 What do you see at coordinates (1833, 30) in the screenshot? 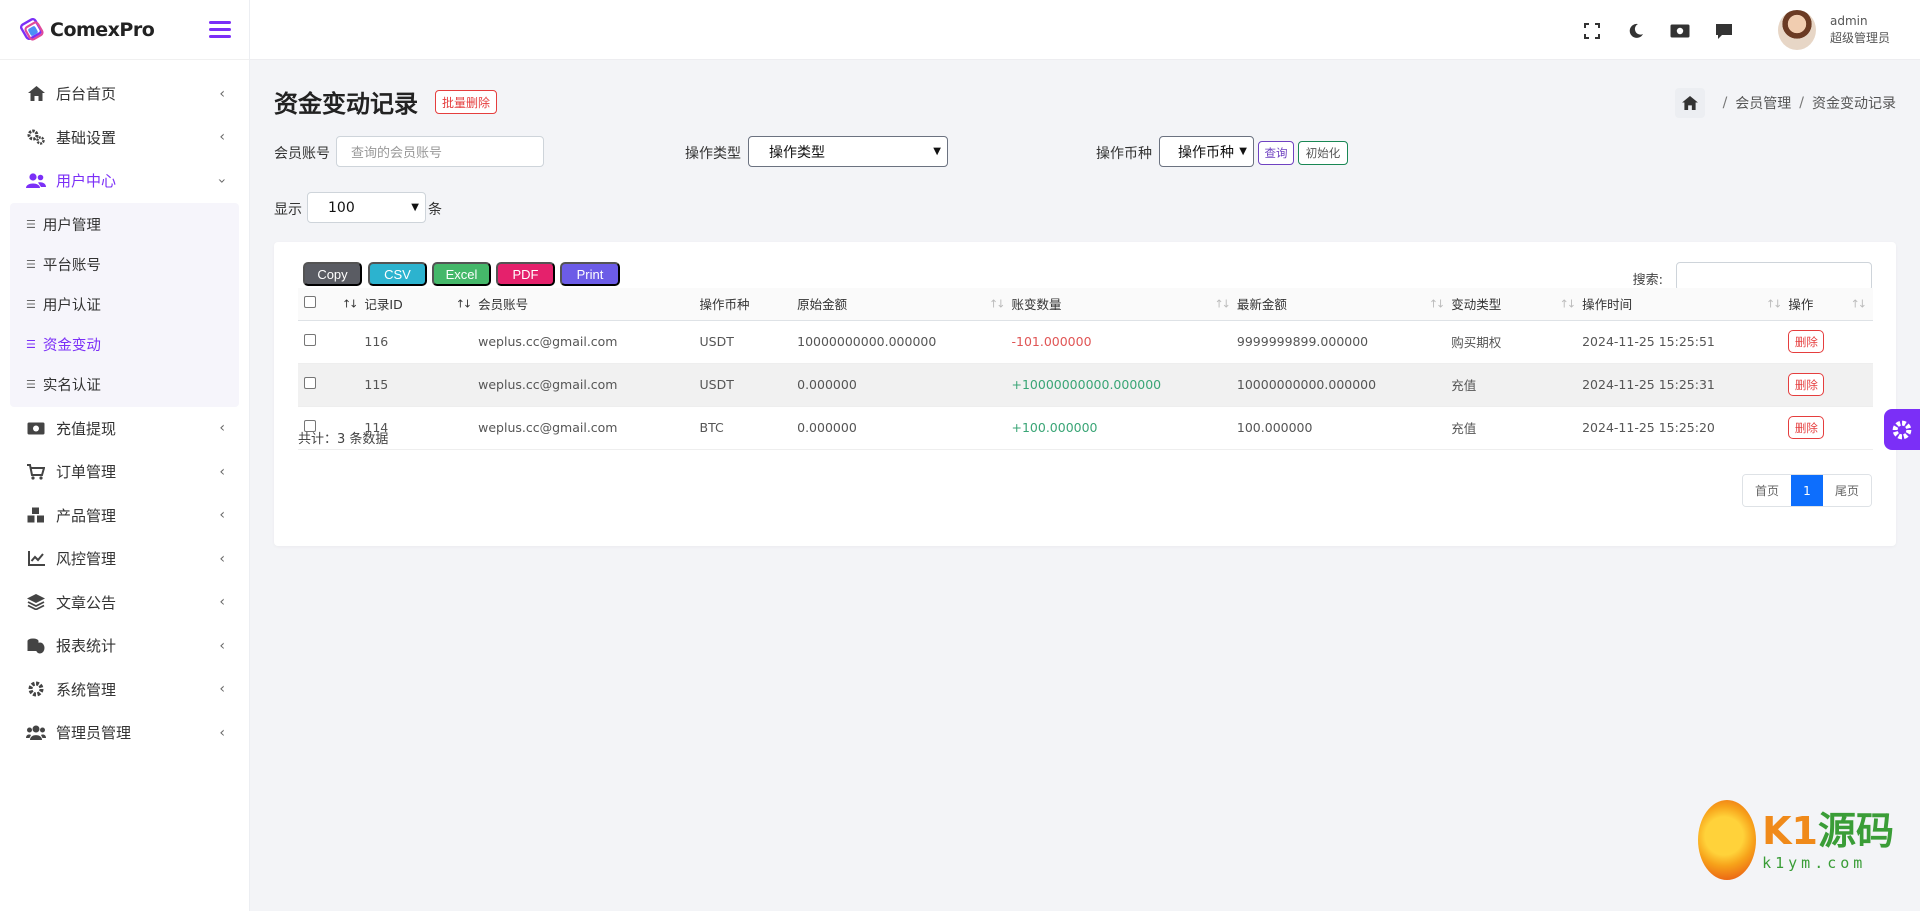
I see `user-menu: admin 超级管理员` at bounding box center [1833, 30].